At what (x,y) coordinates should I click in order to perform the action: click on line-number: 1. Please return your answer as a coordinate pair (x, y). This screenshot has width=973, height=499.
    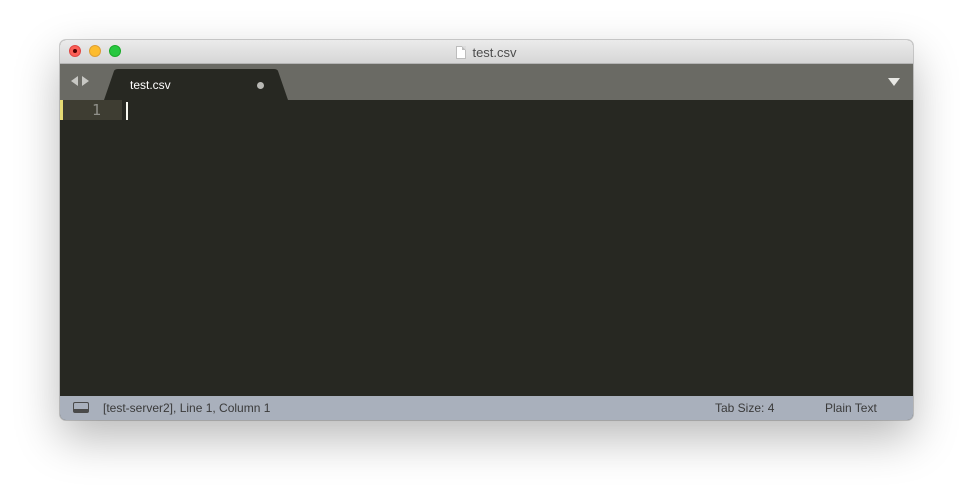
    Looking at the image, I should click on (96, 110).